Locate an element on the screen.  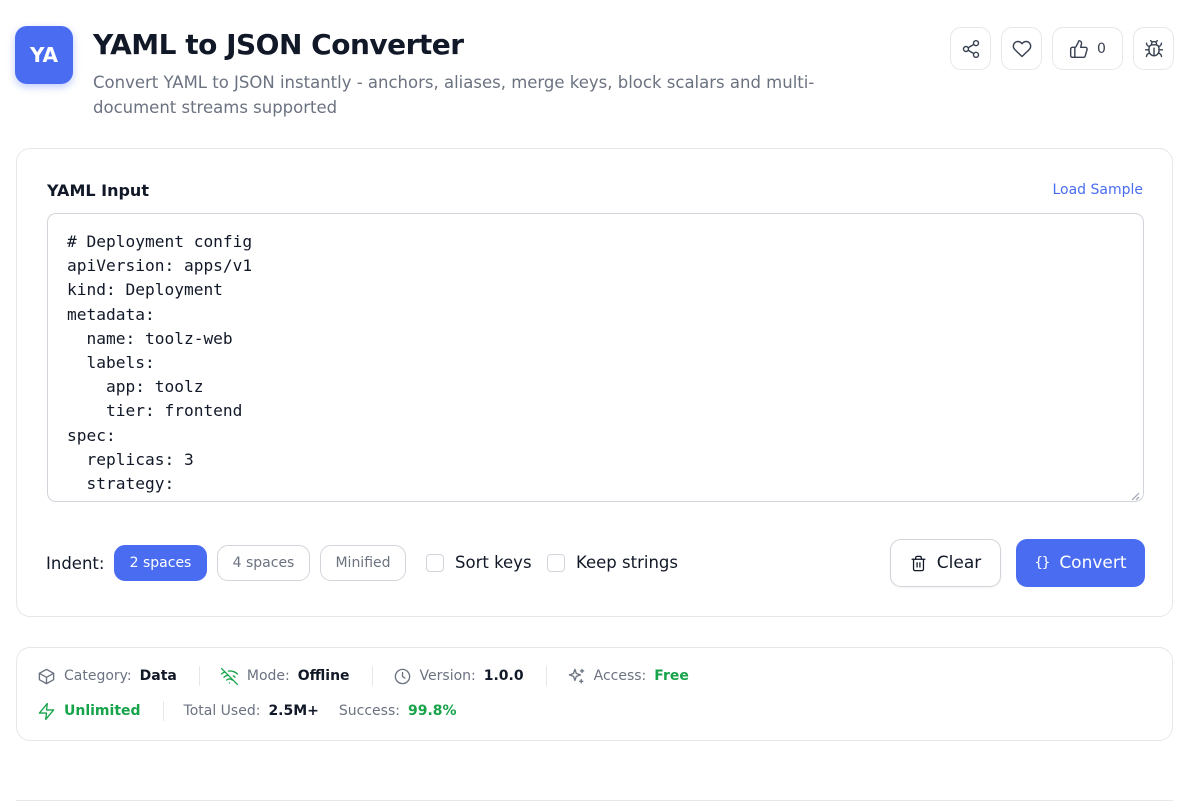
convert-button: {} Convert is located at coordinates (1080, 563).